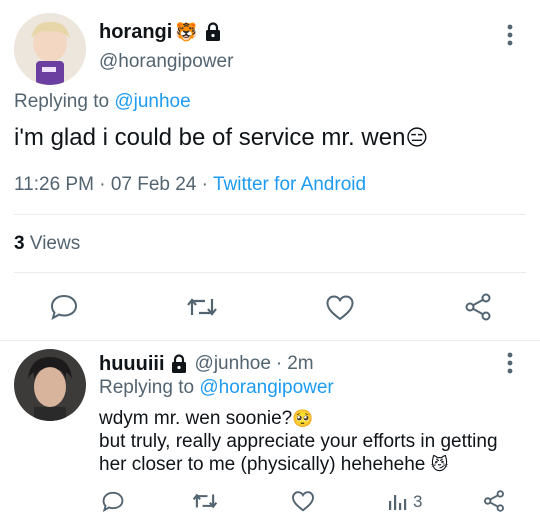  What do you see at coordinates (50, 385) in the screenshot?
I see `reply-author-avatar` at bounding box center [50, 385].